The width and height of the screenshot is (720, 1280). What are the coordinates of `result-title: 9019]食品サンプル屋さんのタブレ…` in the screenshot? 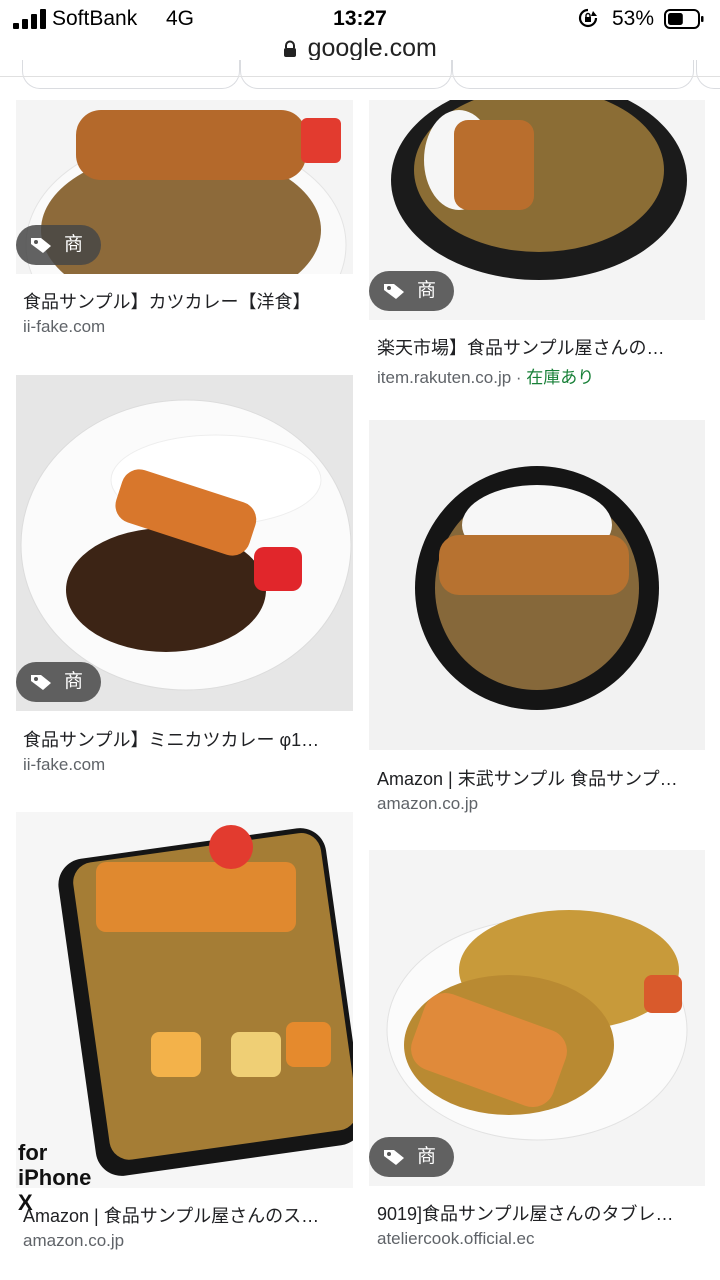 It's located at (541, 1213).